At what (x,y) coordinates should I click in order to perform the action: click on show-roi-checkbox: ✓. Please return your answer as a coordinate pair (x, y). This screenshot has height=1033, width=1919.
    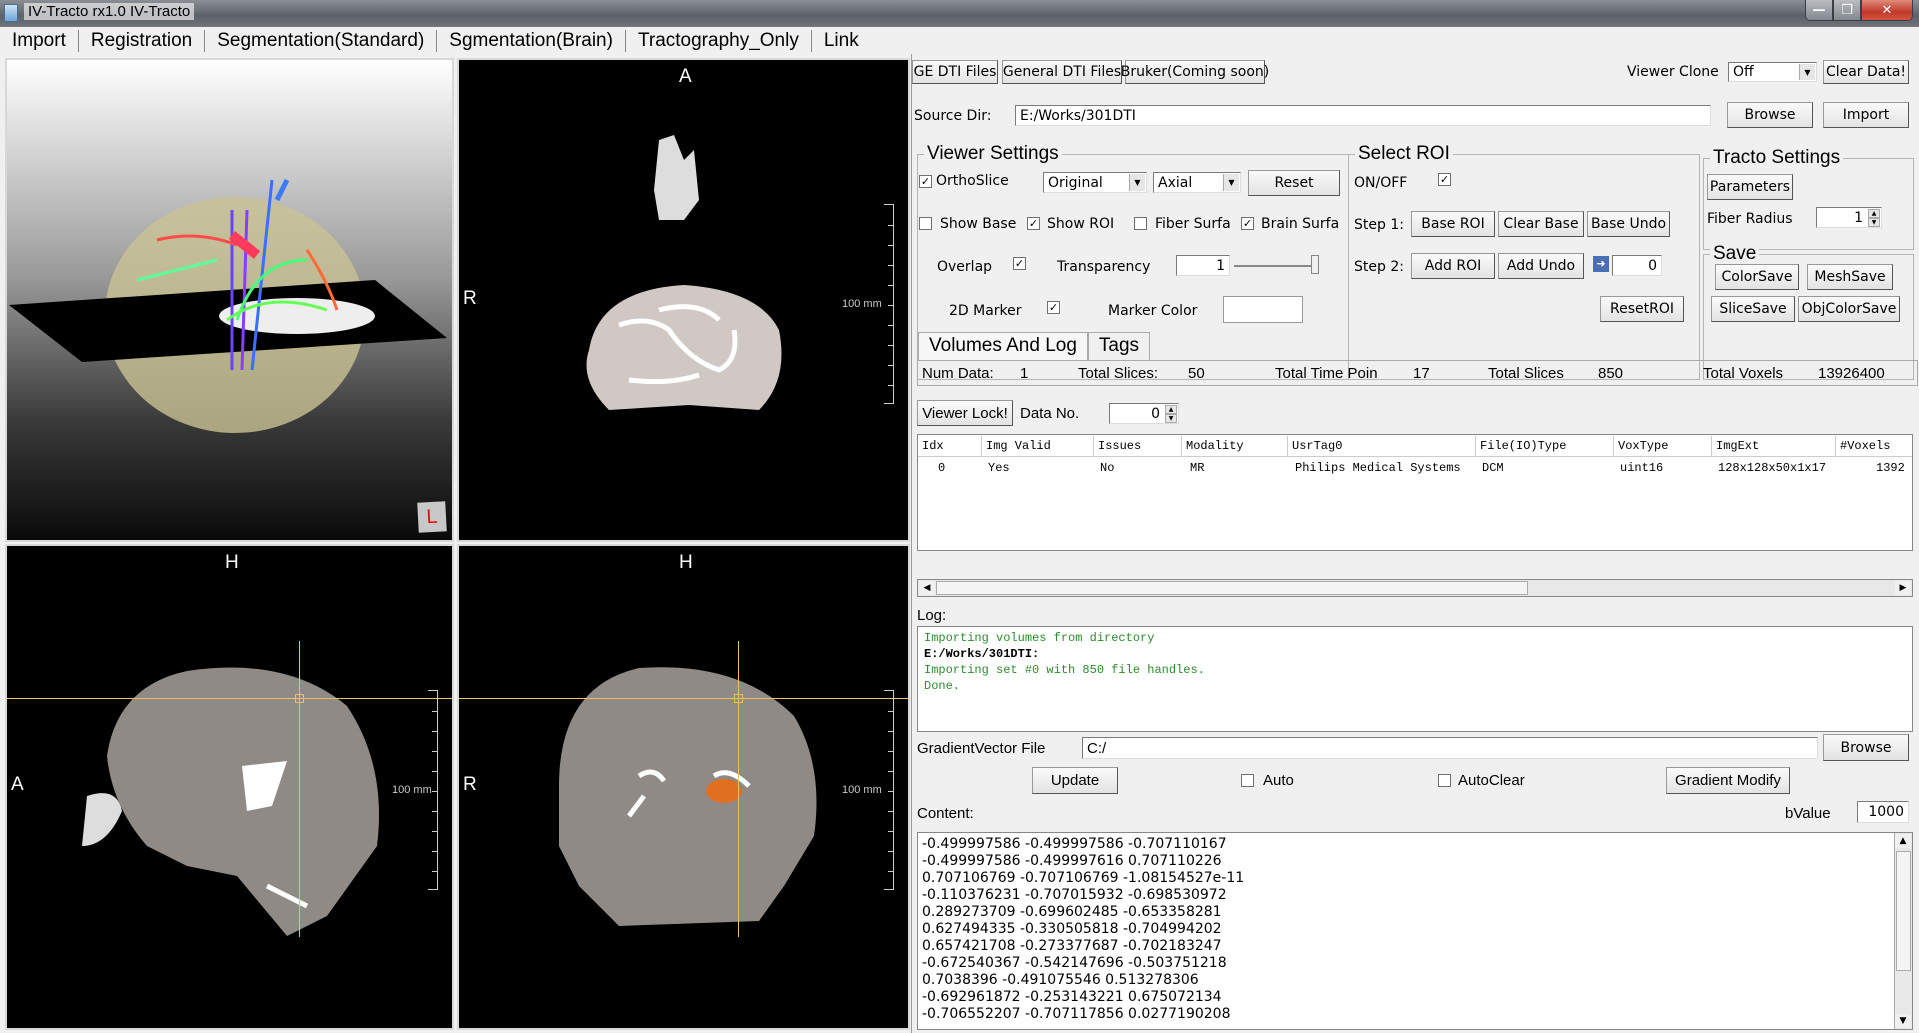
    Looking at the image, I should click on (1033, 223).